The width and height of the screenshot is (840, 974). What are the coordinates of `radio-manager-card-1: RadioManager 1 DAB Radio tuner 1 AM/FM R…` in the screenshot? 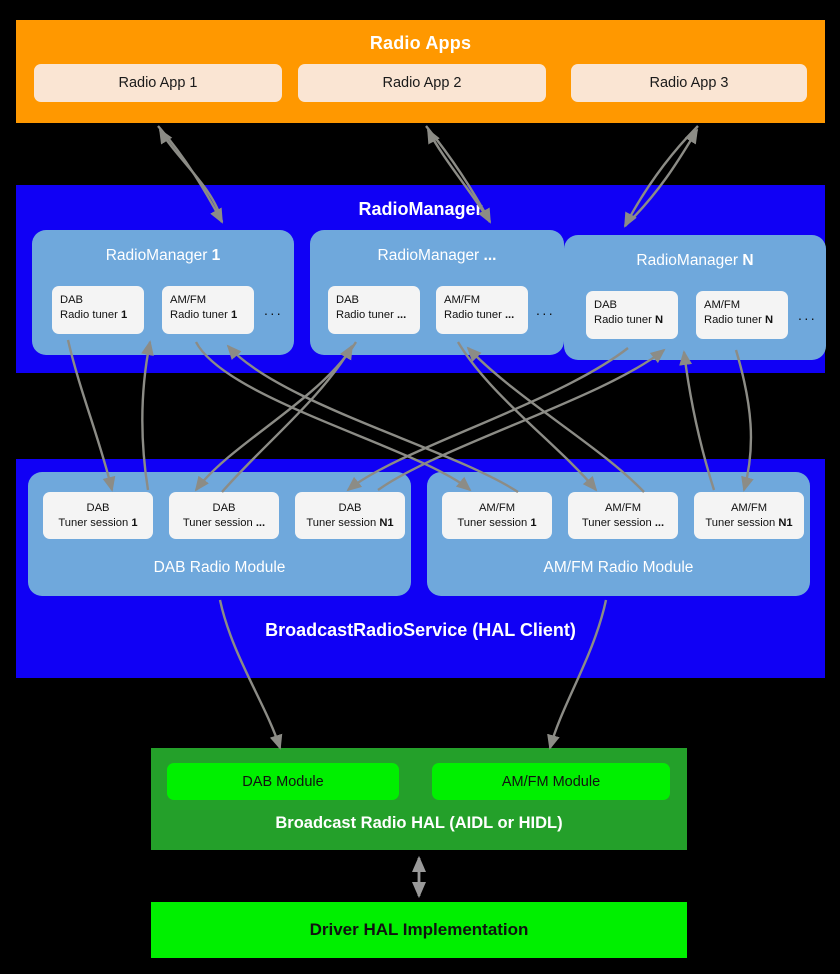 It's located at (163, 292).